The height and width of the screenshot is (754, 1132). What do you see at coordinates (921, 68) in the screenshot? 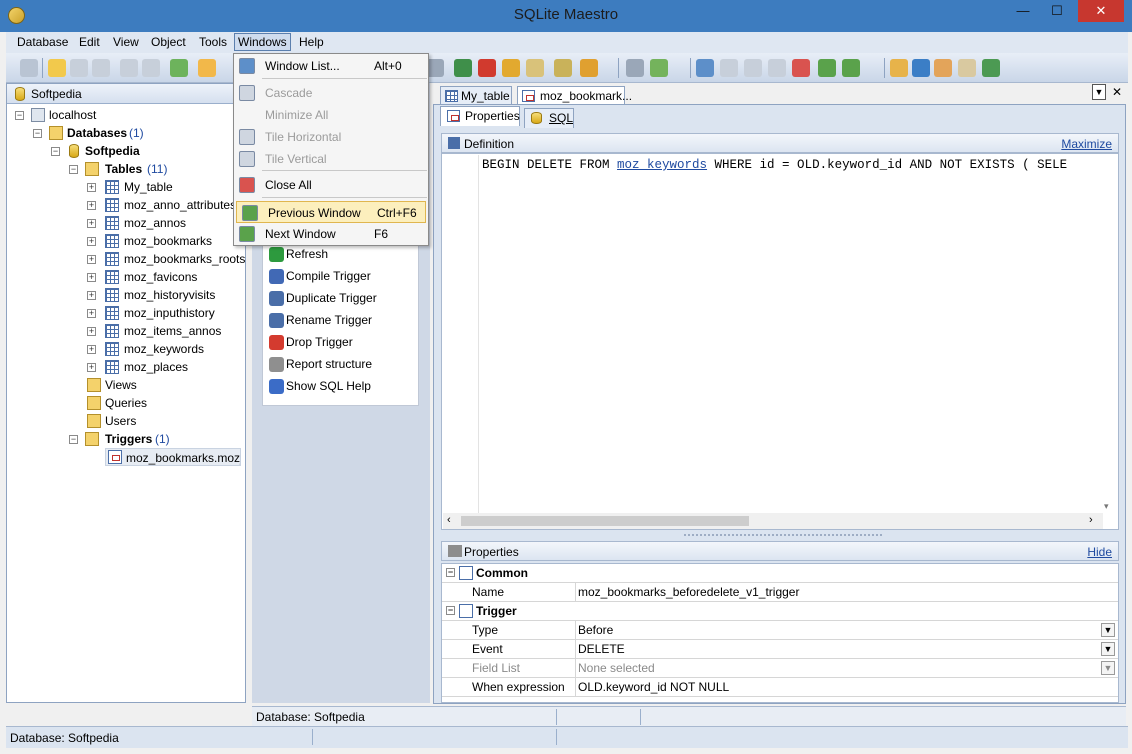
I see `globe-icon` at bounding box center [921, 68].